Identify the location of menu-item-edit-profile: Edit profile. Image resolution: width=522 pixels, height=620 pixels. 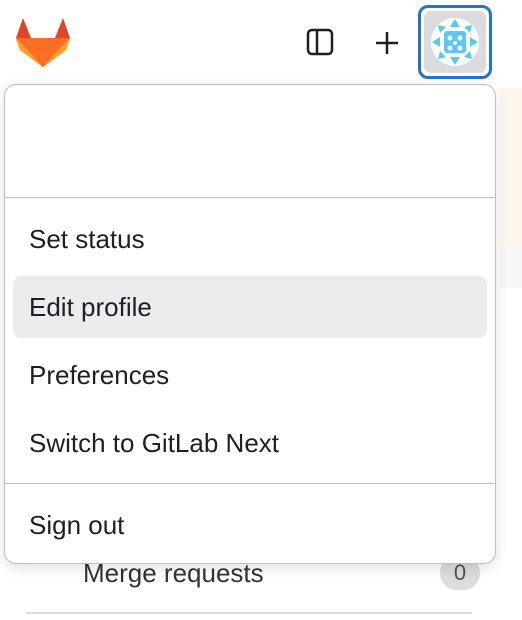
(250, 307).